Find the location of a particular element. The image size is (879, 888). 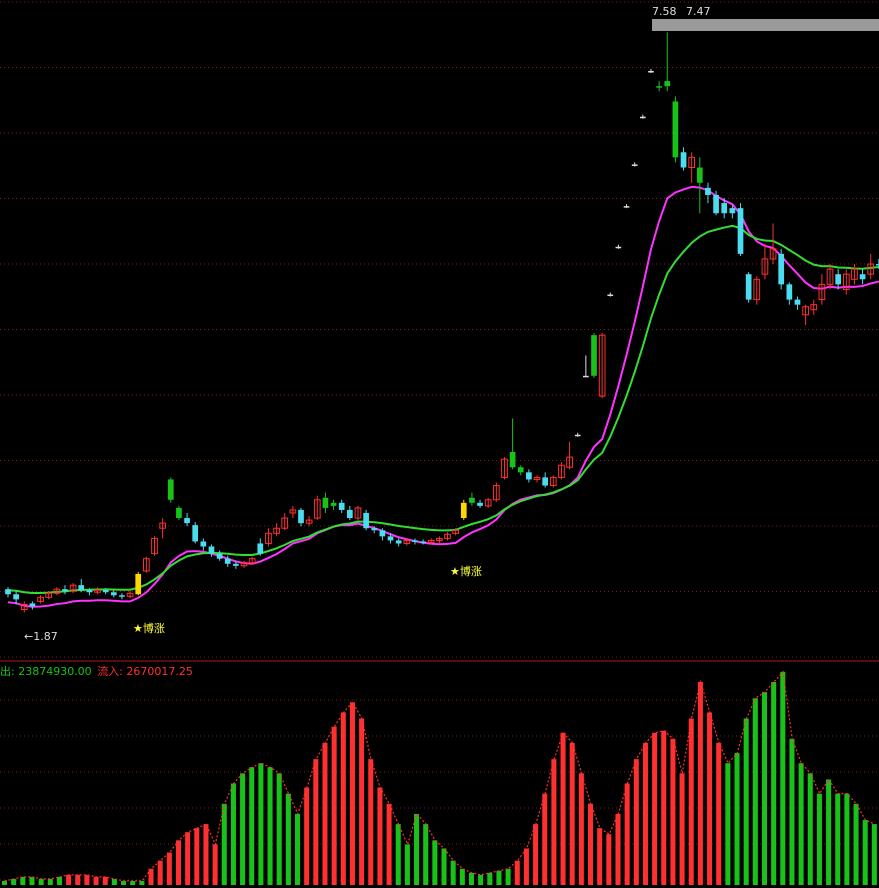

flow-info-line: 出: 23874930.00 流入: 2670017.25 is located at coordinates (97, 671).